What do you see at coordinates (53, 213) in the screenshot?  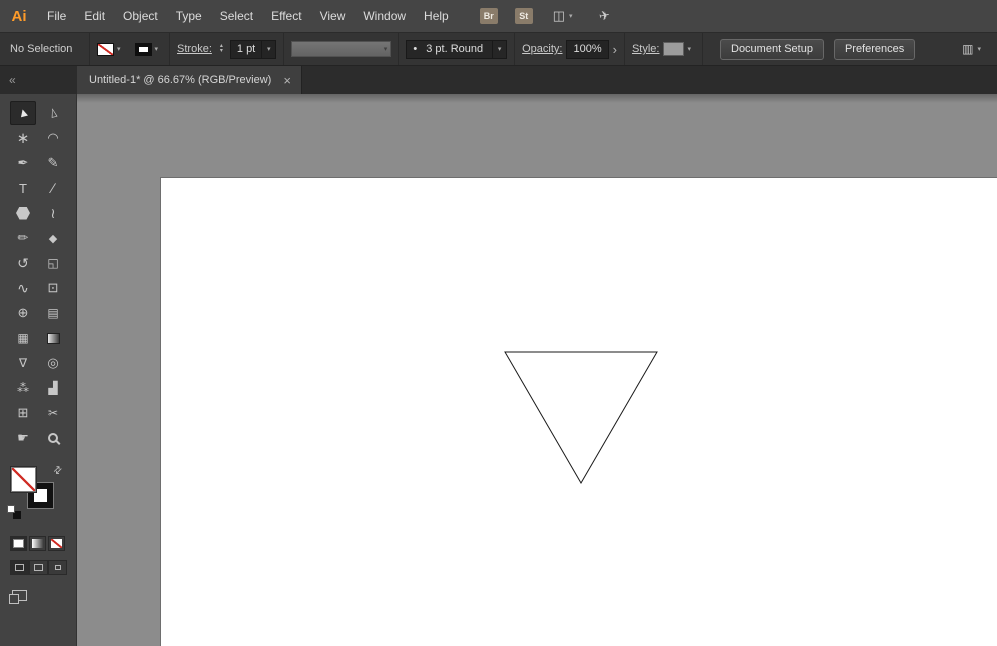 I see `paintbrush-tool: ≀` at bounding box center [53, 213].